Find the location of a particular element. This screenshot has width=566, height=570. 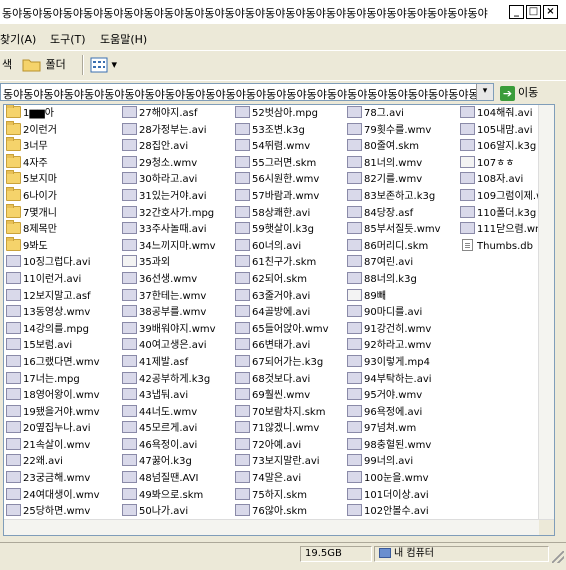

file-item: 1▆▆아 is located at coordinates (53, 114).